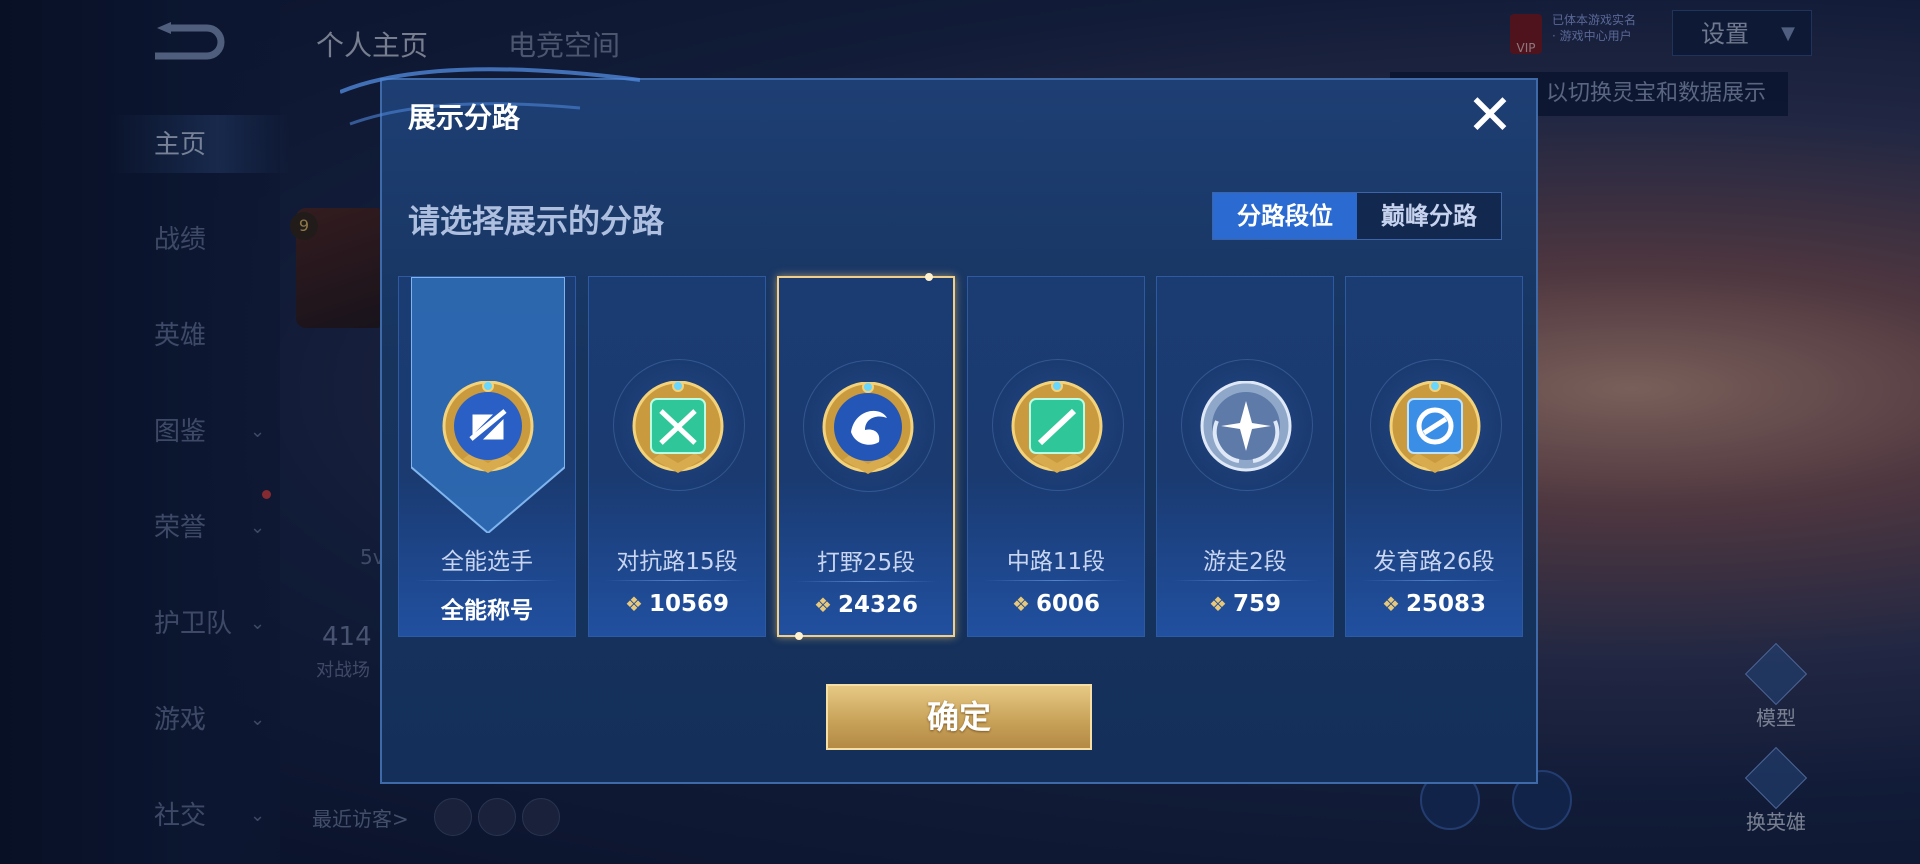  Describe the element at coordinates (678, 427) in the screenshot. I see `clash-lane-badge-icon` at that location.